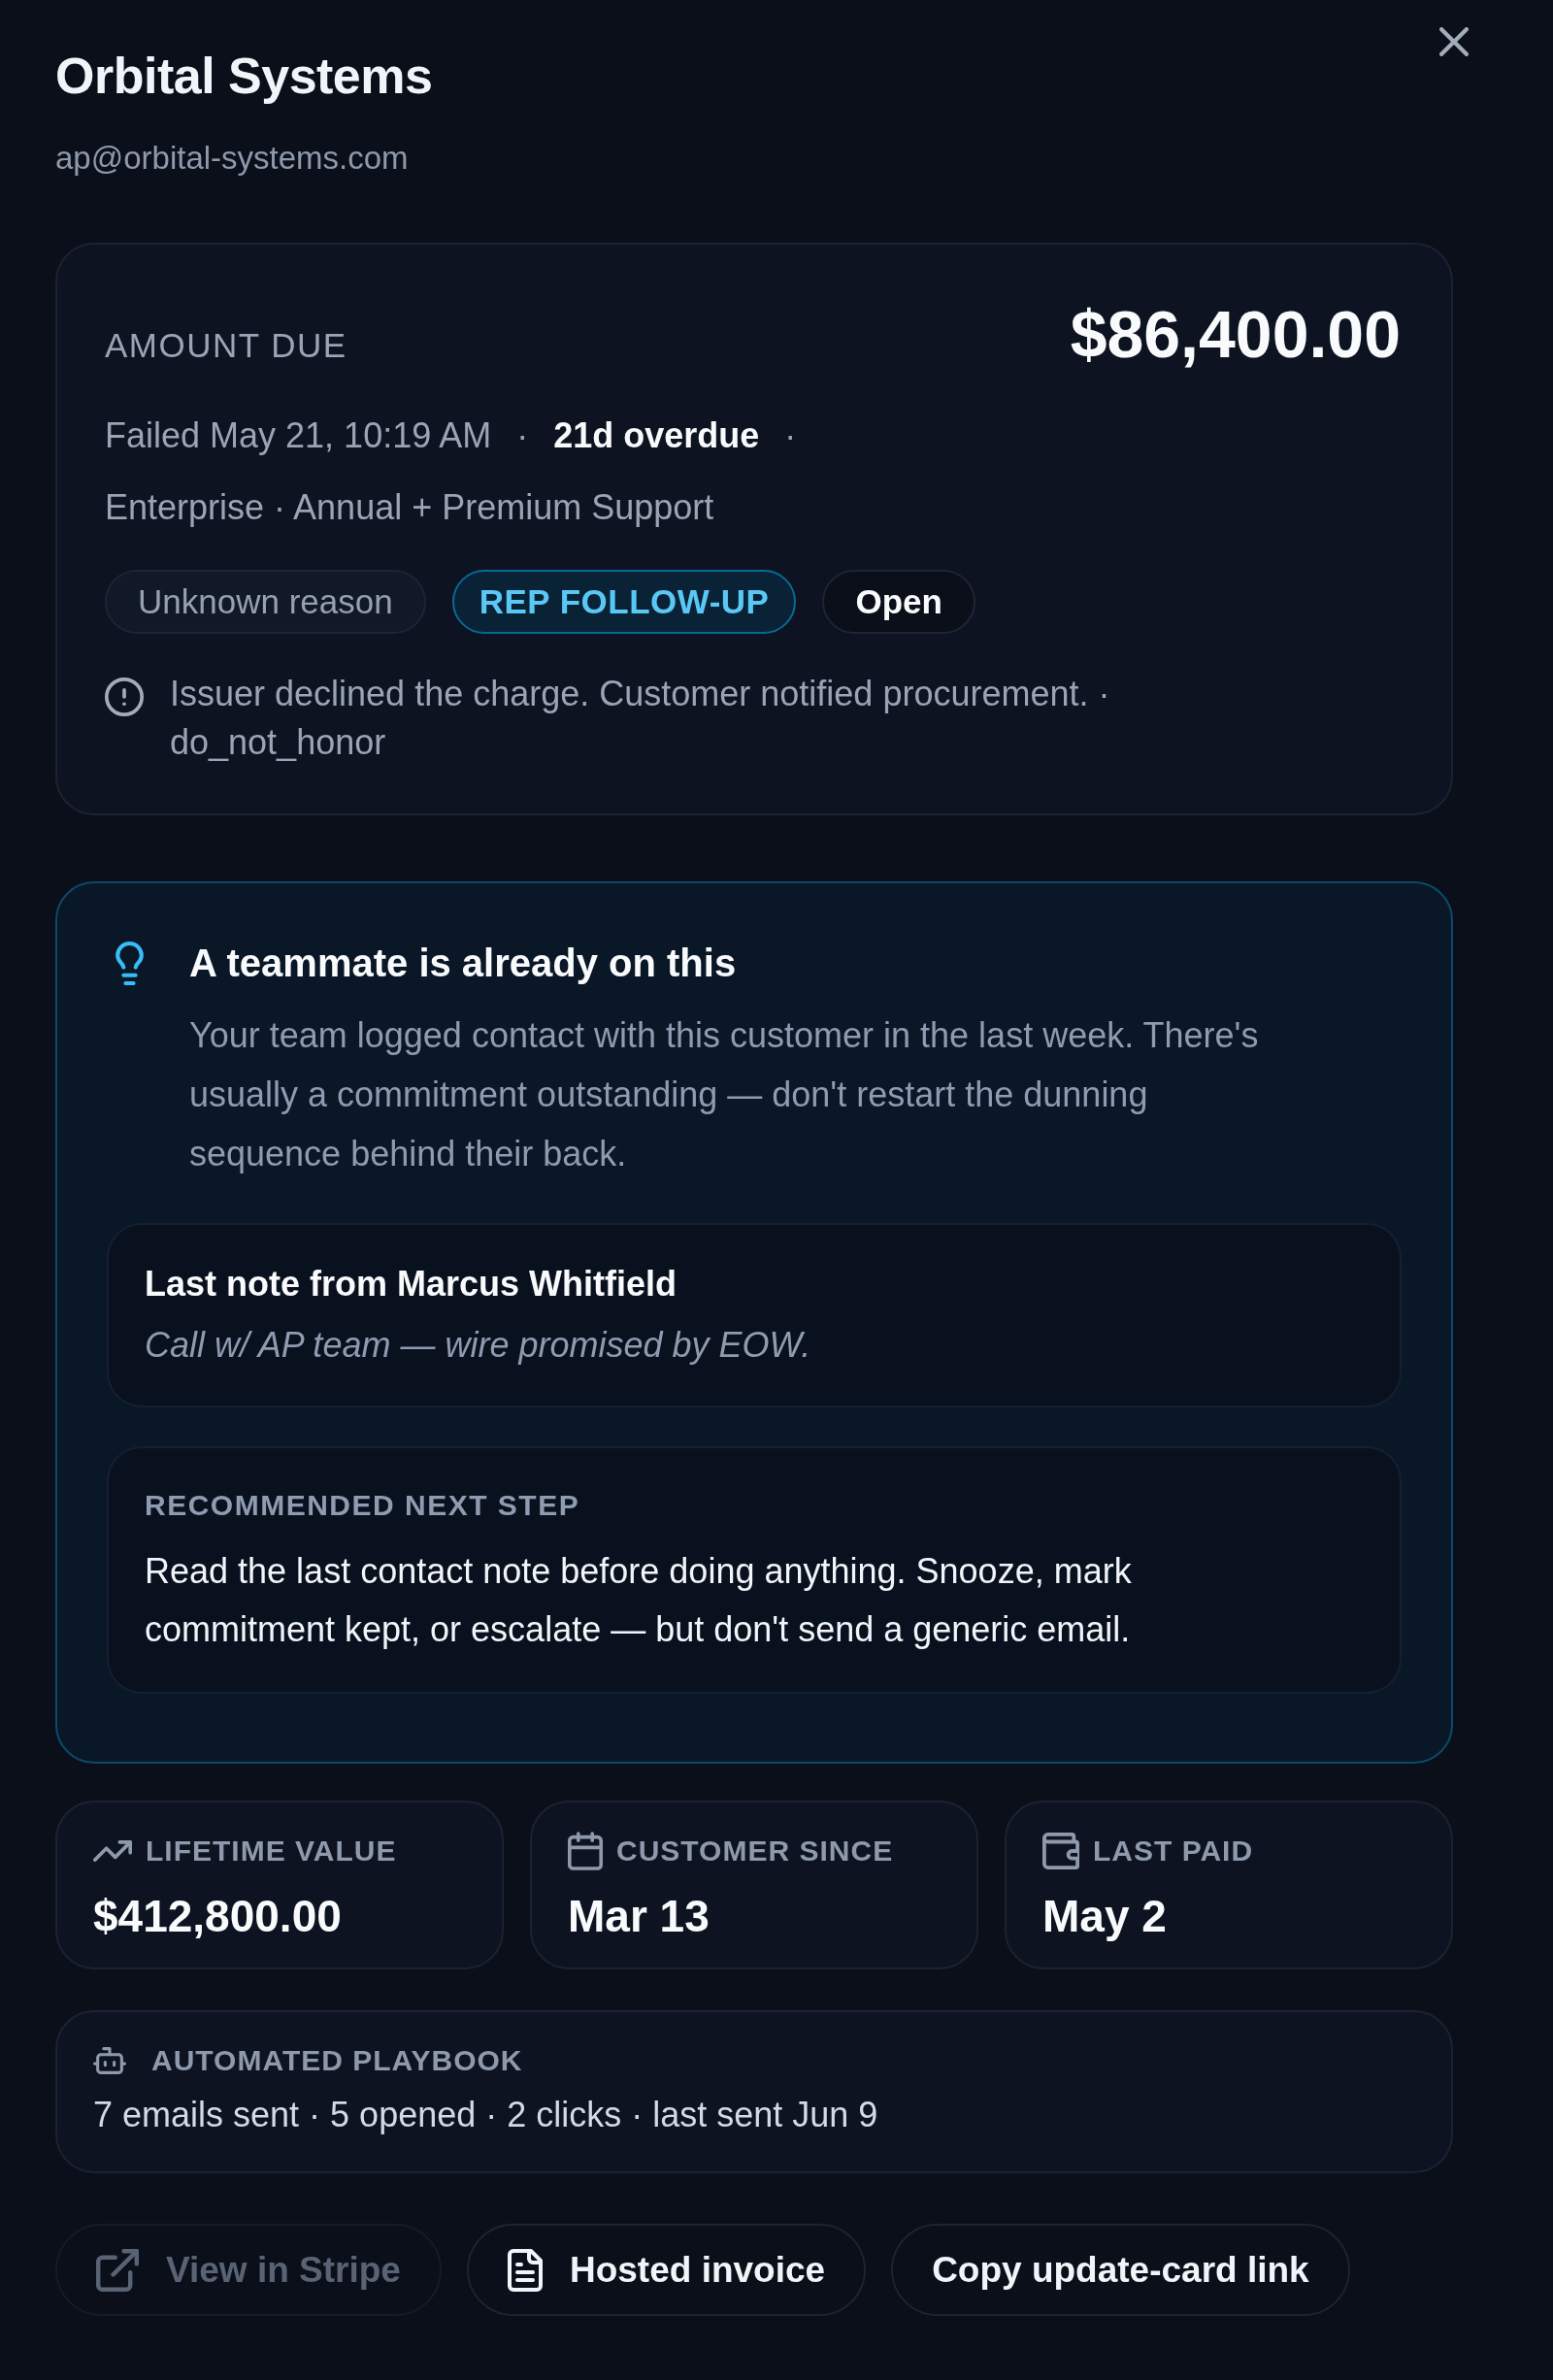 The image size is (1553, 2380). Describe the element at coordinates (117, 2270) in the screenshot. I see `external-link-icon` at that location.